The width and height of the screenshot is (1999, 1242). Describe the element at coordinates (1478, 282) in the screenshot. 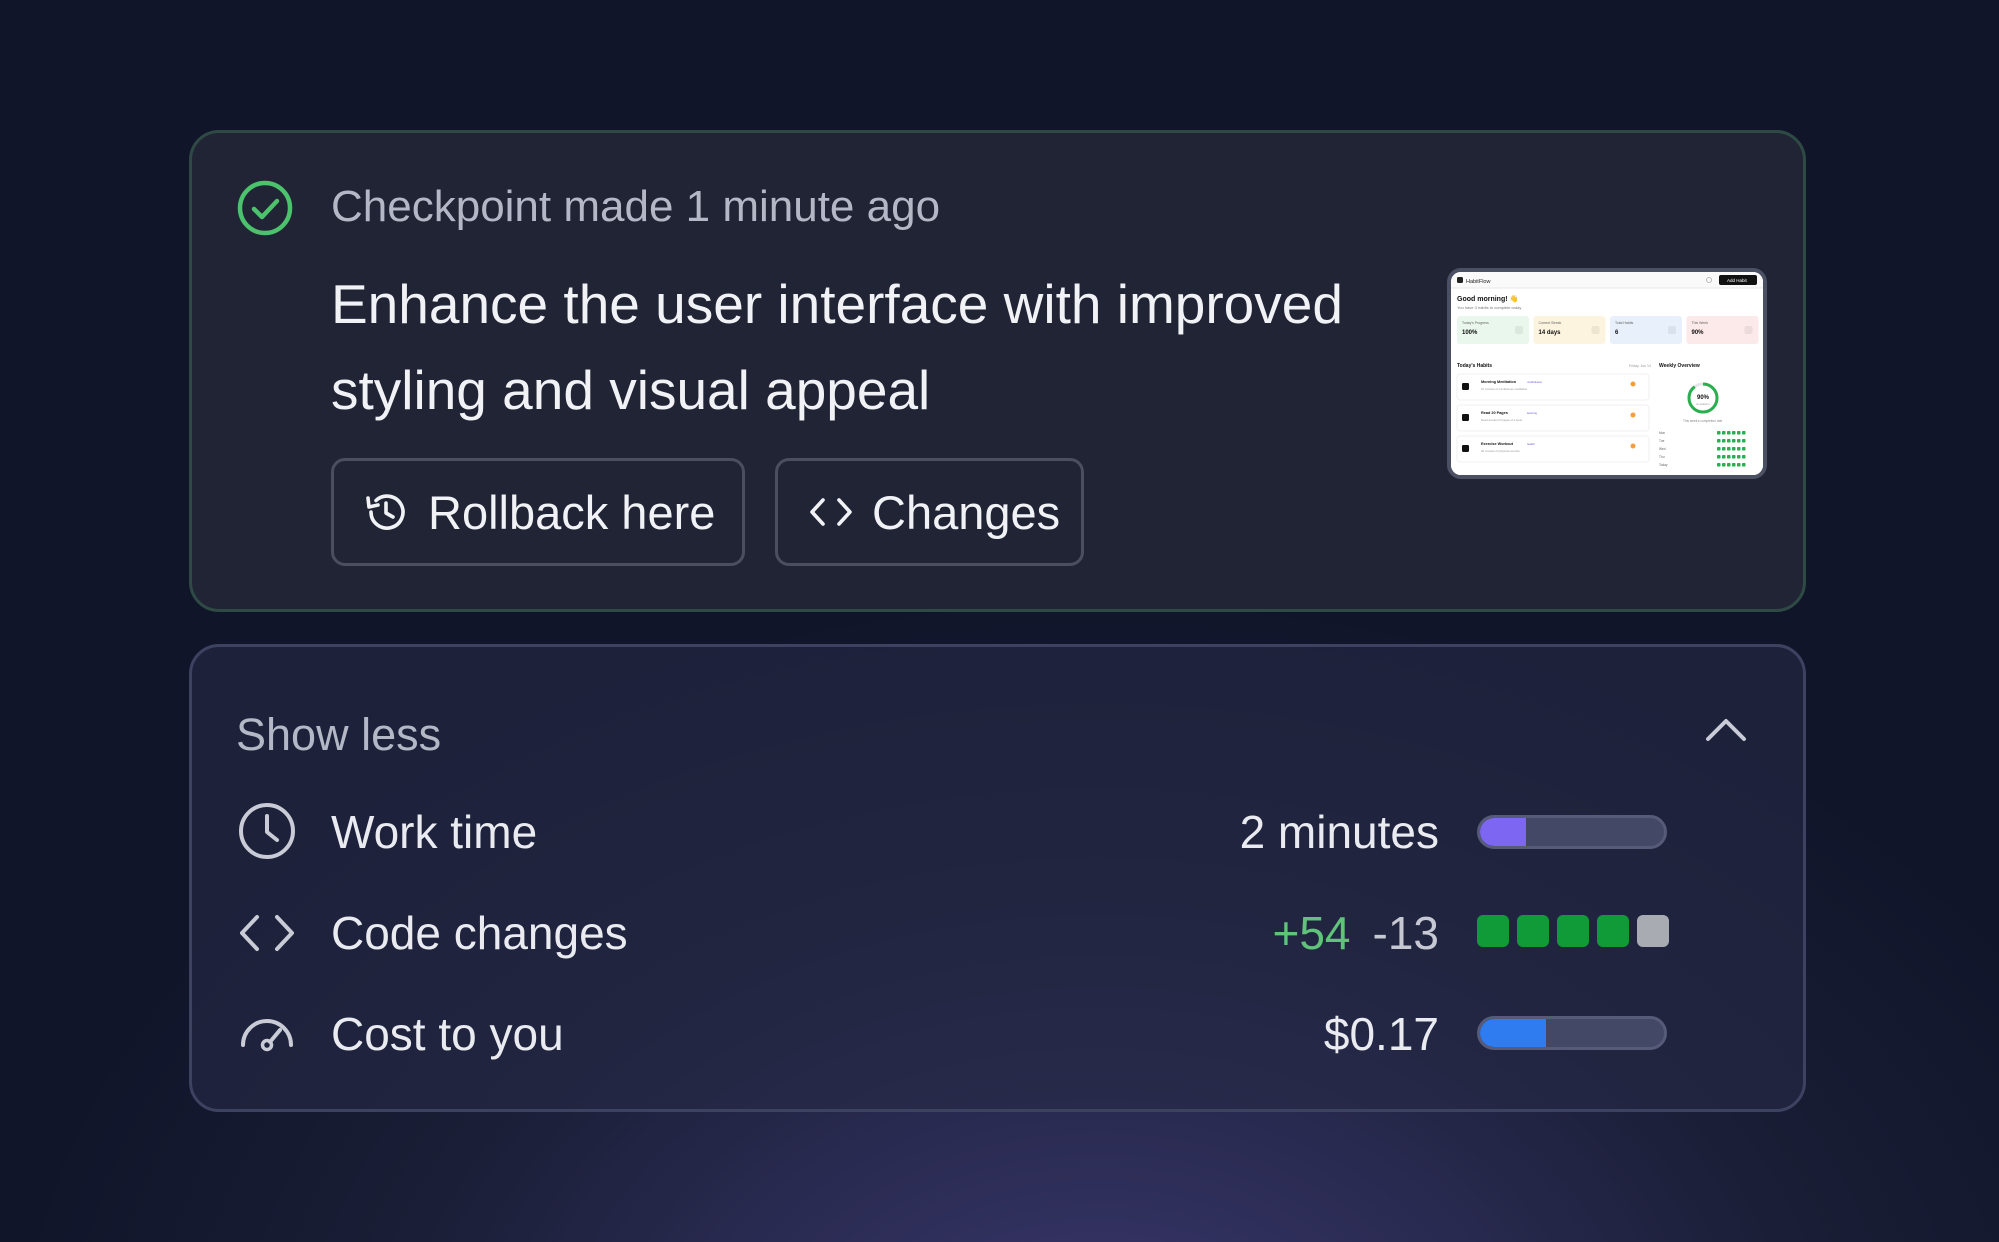

I see `thumb-app-name: HabitFlow` at that location.